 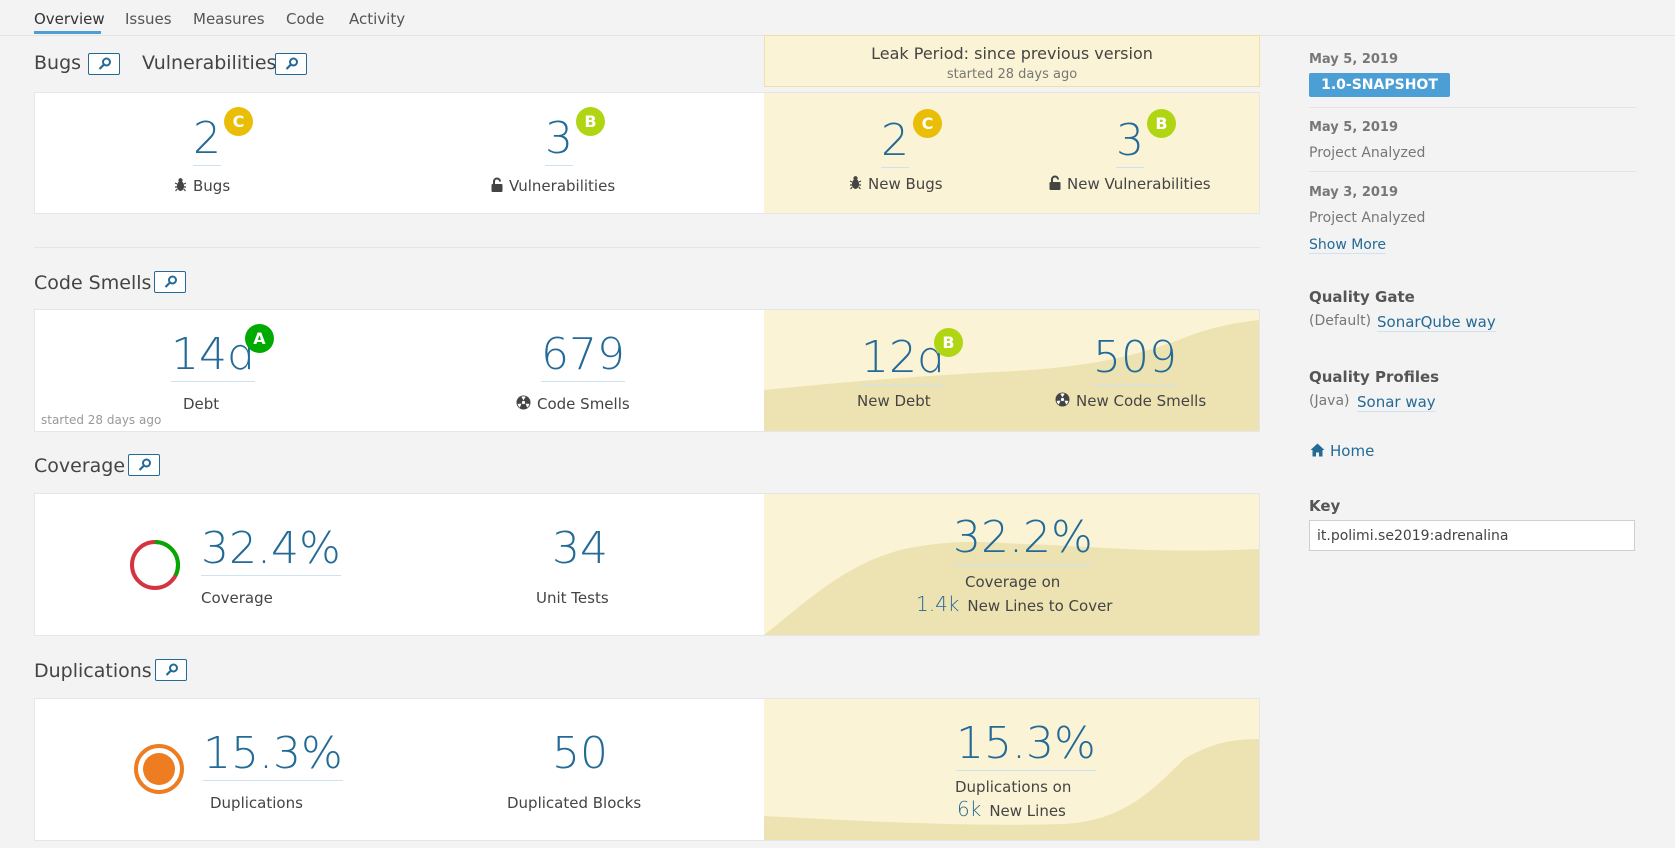 What do you see at coordinates (377, 19) in the screenshot?
I see `tab-activity: Activity` at bounding box center [377, 19].